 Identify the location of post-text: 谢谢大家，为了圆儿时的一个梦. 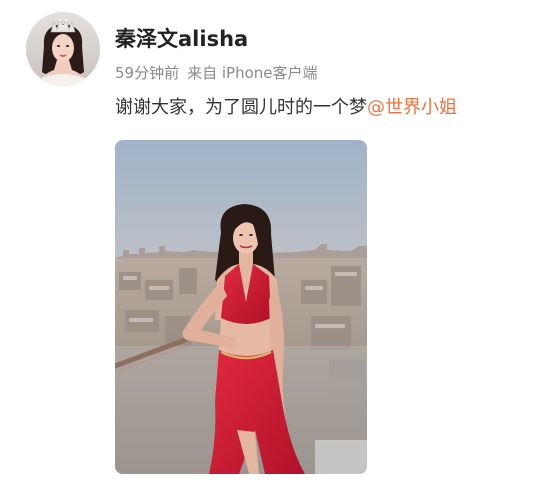
(241, 107).